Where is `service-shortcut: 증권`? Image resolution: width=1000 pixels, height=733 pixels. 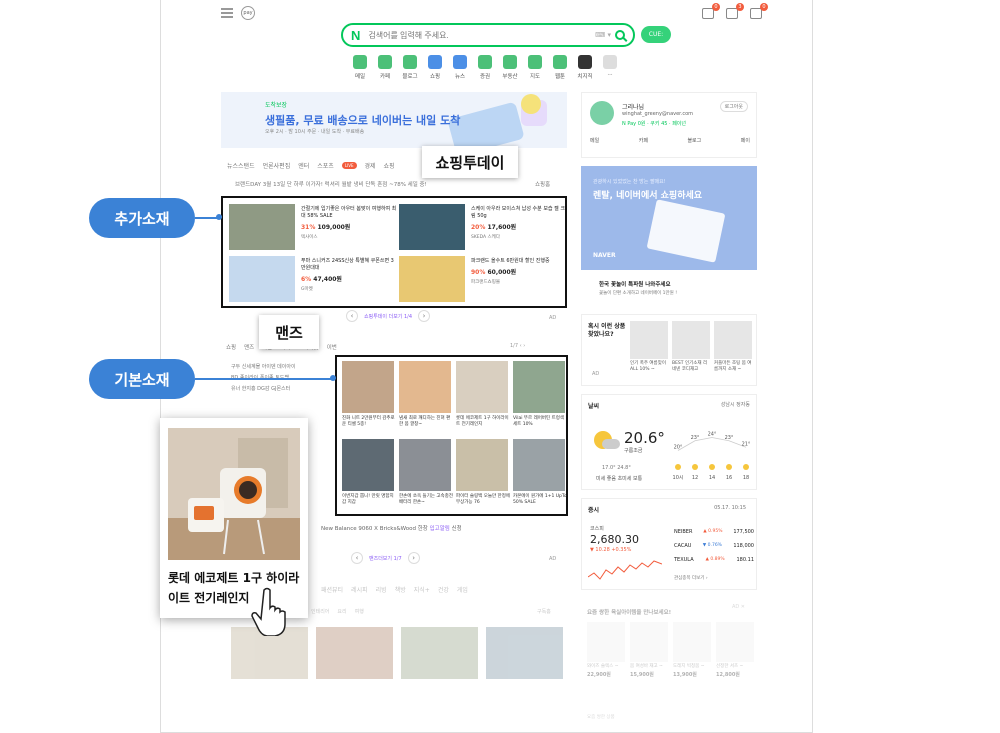
service-shortcut: 증권 is located at coordinates (485, 67).